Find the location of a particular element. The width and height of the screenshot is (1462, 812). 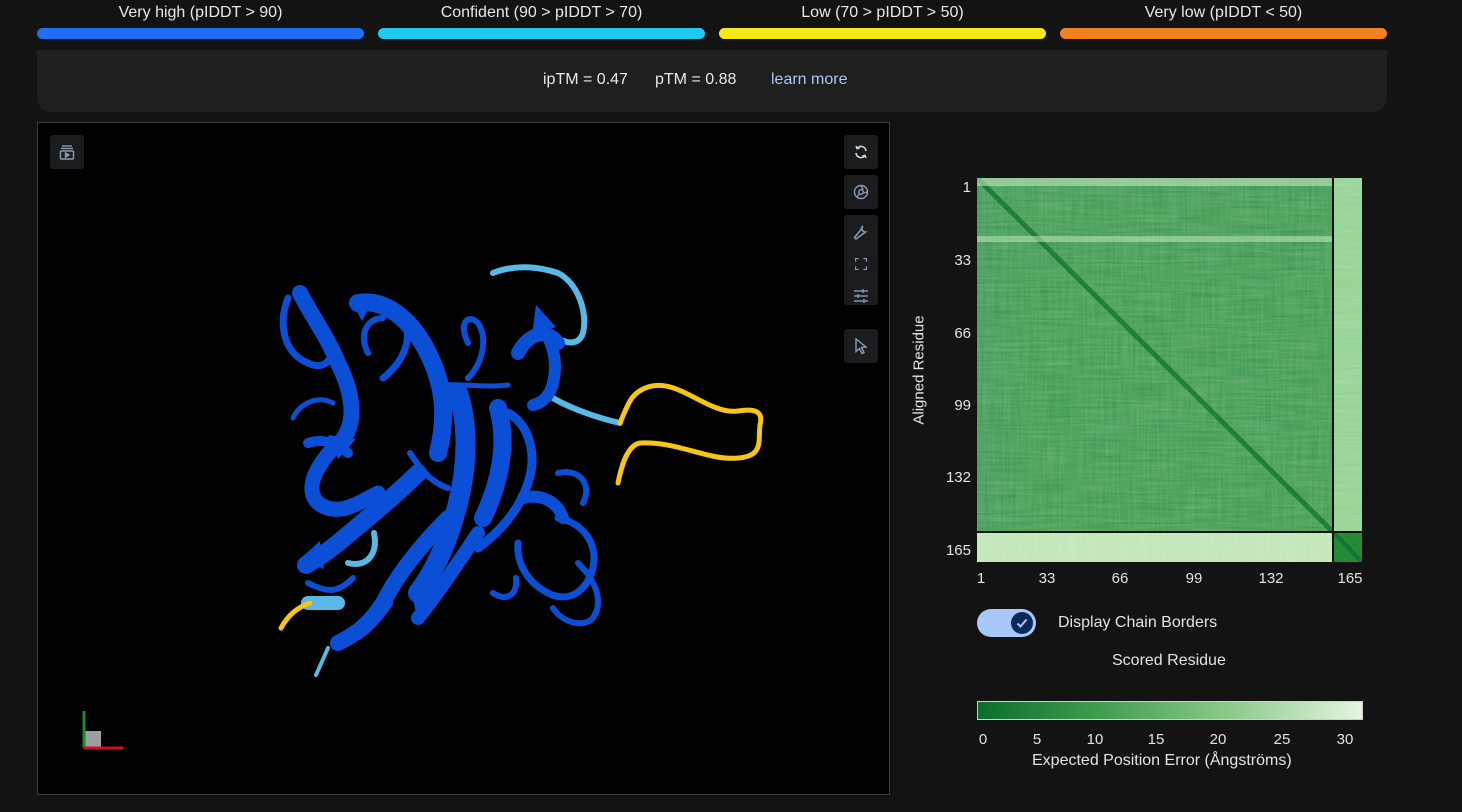

legend-low: Low (70 > pIDDT > 50) is located at coordinates (882, 19).